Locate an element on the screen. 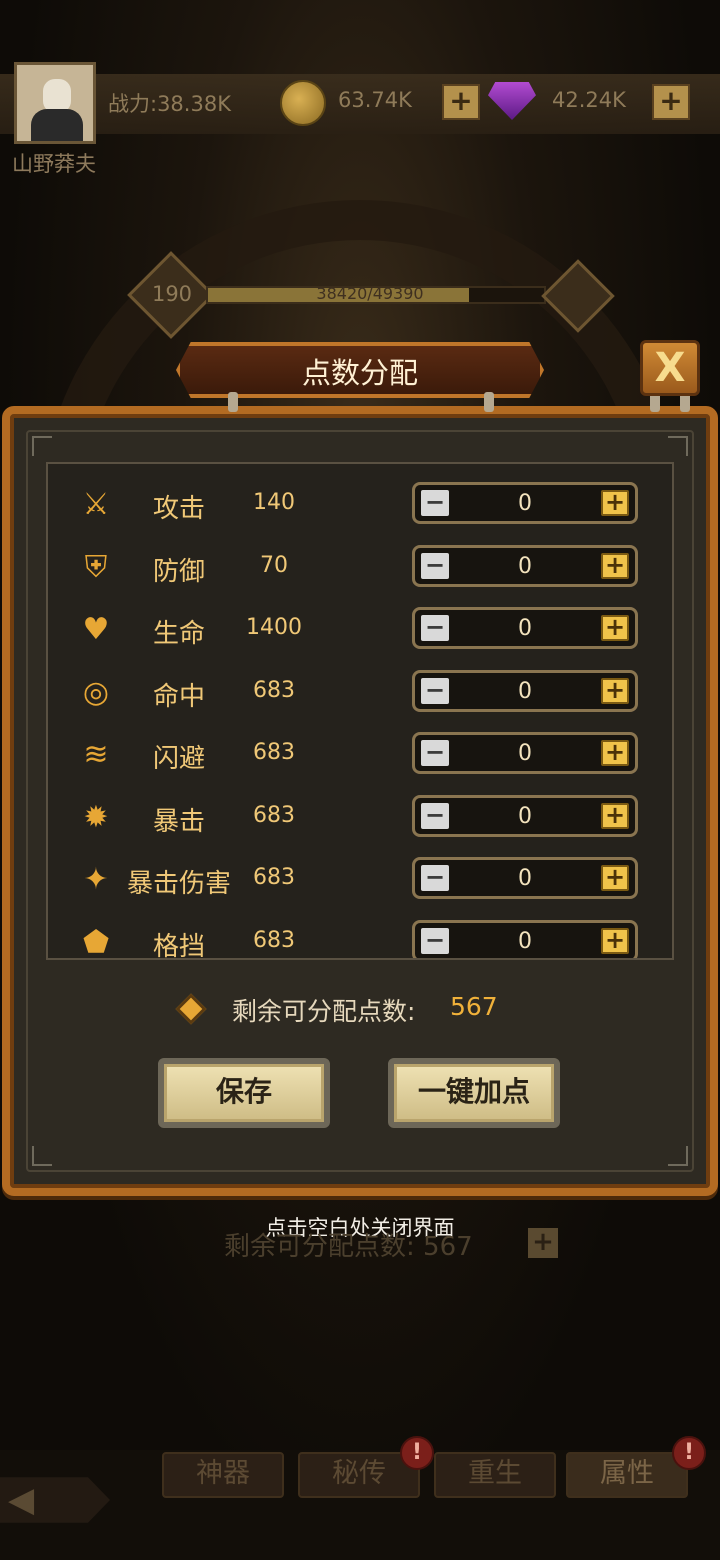 This screenshot has width=720, height=1560. avatar is located at coordinates (55, 103).